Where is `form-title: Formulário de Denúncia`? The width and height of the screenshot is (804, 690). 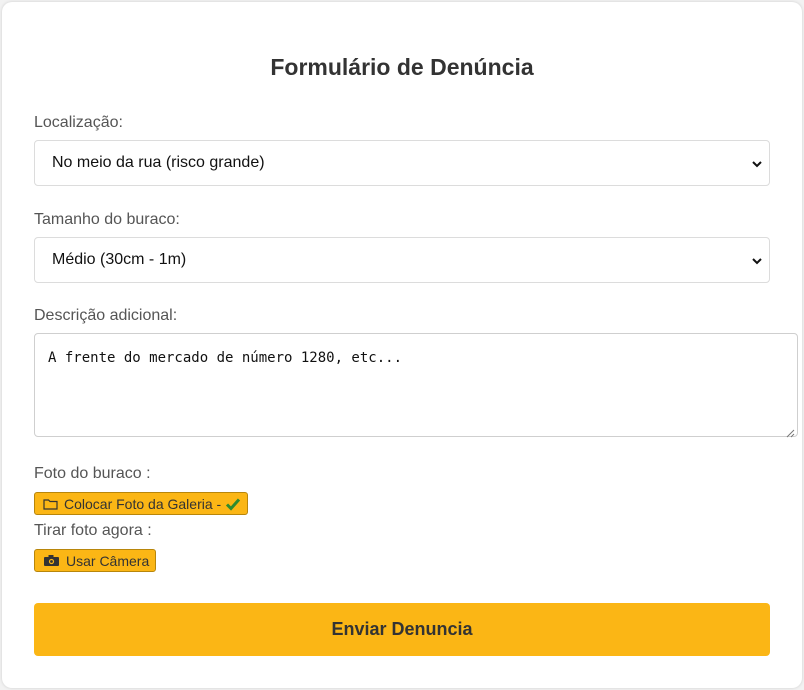
form-title: Formulário de Denúncia is located at coordinates (402, 67).